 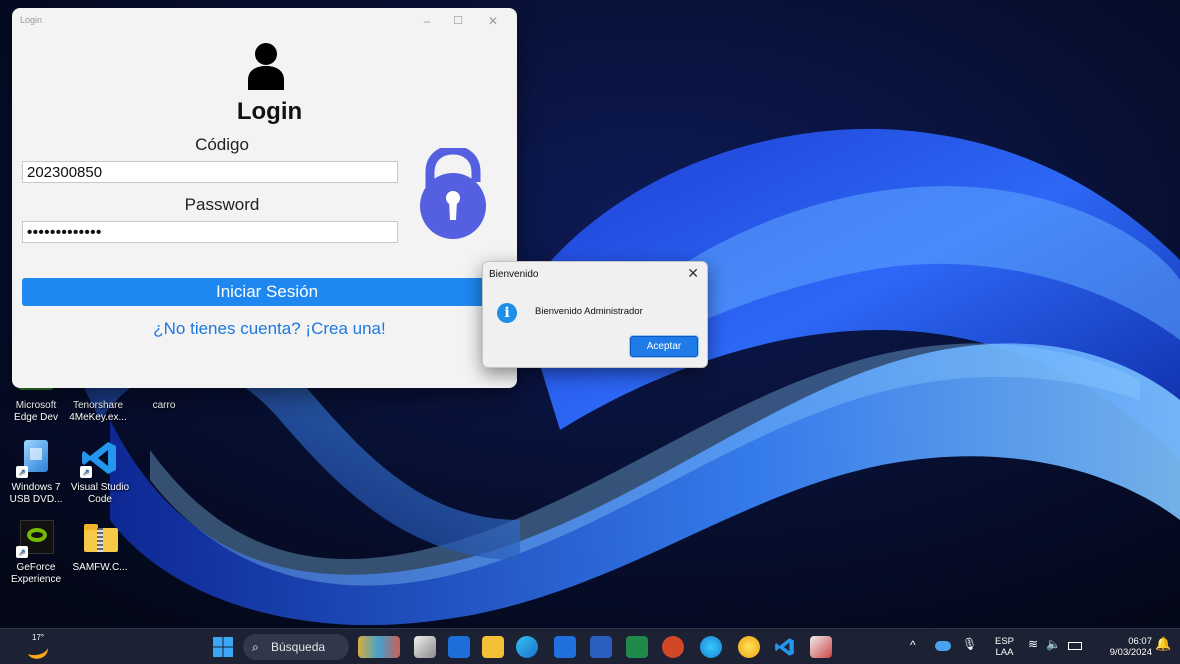 What do you see at coordinates (673, 647) in the screenshot?
I see `powerpoint-icon` at bounding box center [673, 647].